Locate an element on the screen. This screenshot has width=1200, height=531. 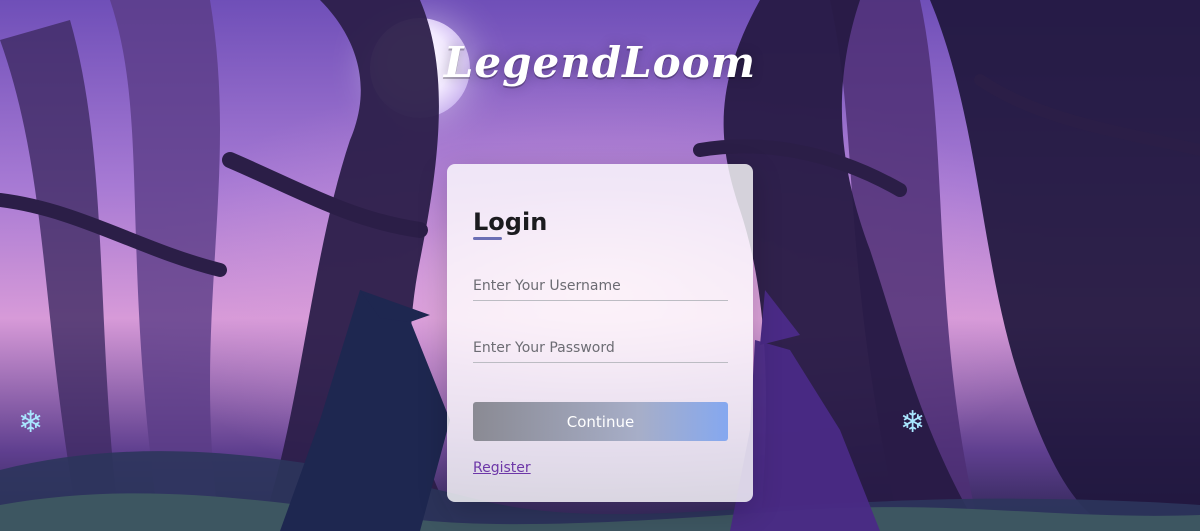
username-field is located at coordinates (600, 286).